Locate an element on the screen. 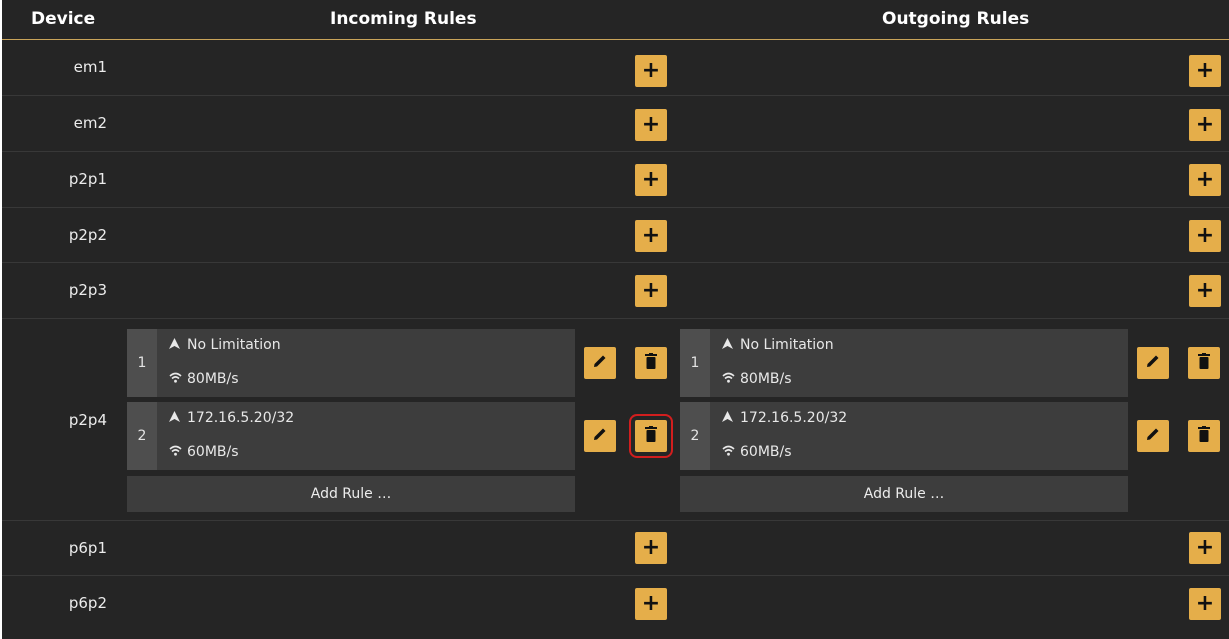 The width and height of the screenshot is (1229, 639). outgoing-rule-1: 1 No Limitation 80MB/s is located at coordinates (904, 363).